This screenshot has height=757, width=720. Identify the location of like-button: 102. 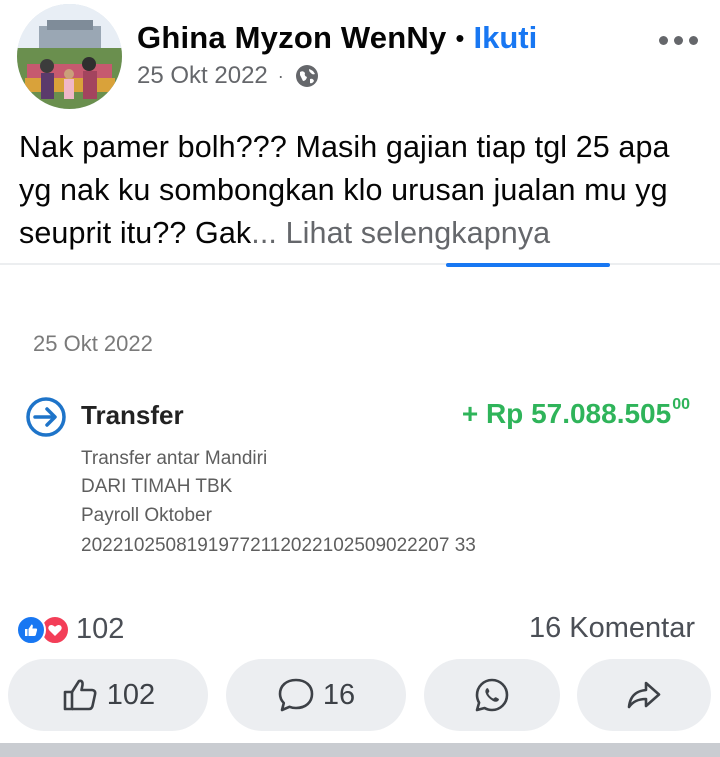
(108, 695).